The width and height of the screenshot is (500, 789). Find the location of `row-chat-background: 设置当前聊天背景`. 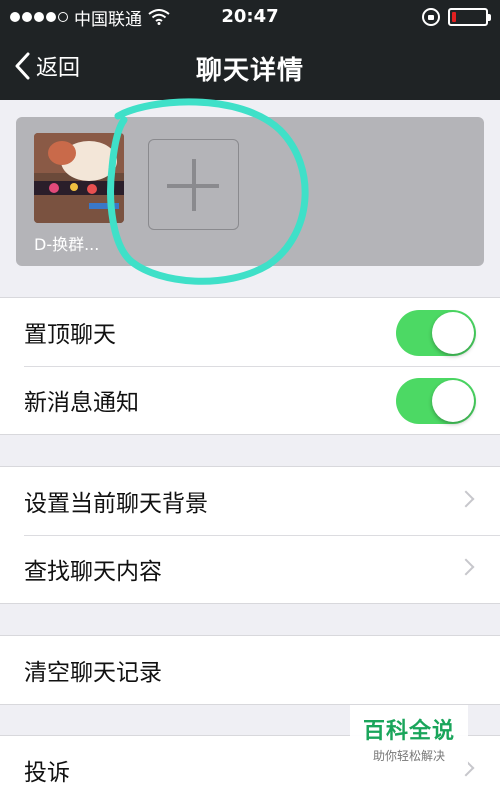

row-chat-background: 设置当前聊天背景 is located at coordinates (250, 501).